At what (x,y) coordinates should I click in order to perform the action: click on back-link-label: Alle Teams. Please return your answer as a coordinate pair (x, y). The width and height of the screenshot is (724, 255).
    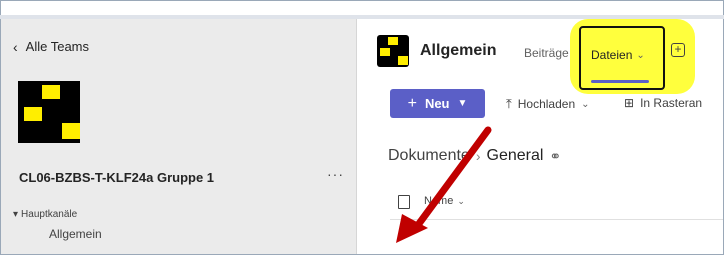
    Looking at the image, I should click on (57, 46).